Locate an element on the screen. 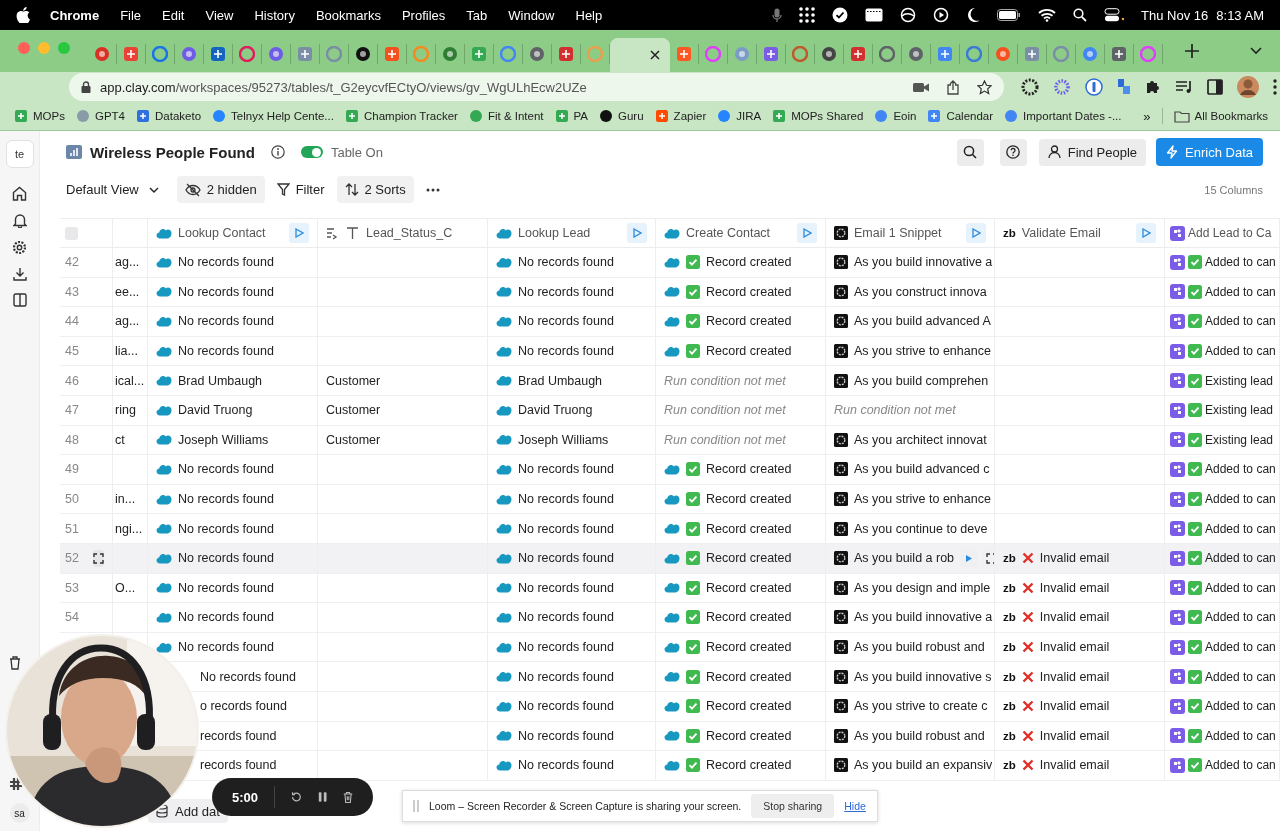 The width and height of the screenshot is (1280, 831). column-header: Lead_Status_C is located at coordinates (409, 233).